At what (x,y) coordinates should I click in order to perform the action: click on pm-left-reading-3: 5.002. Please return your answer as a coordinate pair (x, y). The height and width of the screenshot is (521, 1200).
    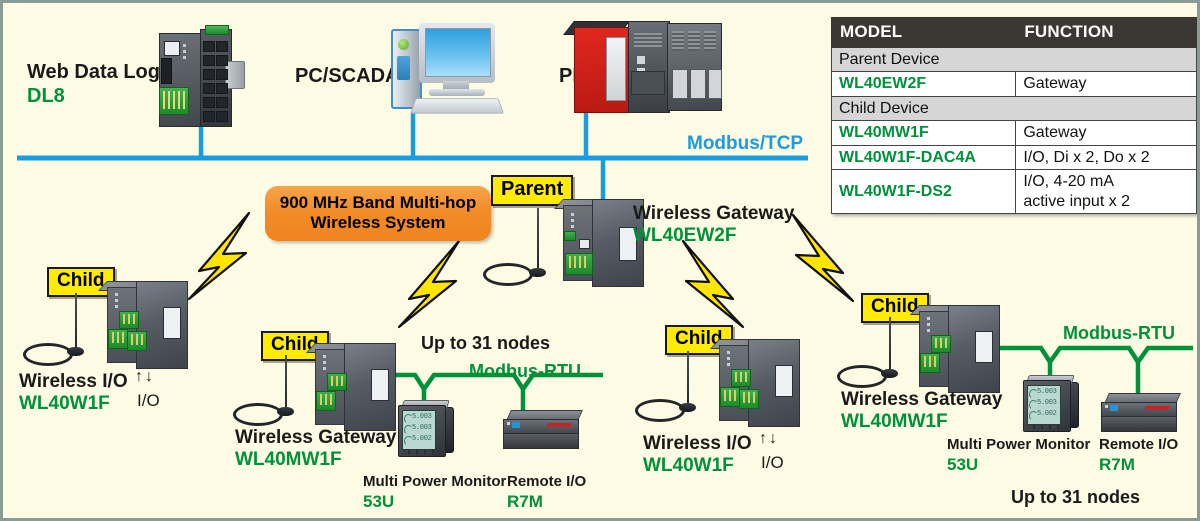
    Looking at the image, I should click on (422, 439).